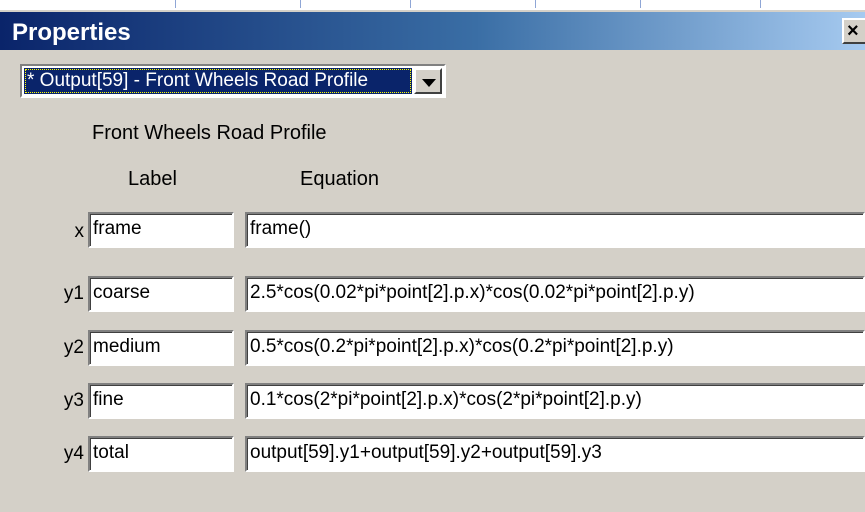 This screenshot has width=865, height=512. What do you see at coordinates (161, 294) in the screenshot?
I see `label-input-y1: coarse` at bounding box center [161, 294].